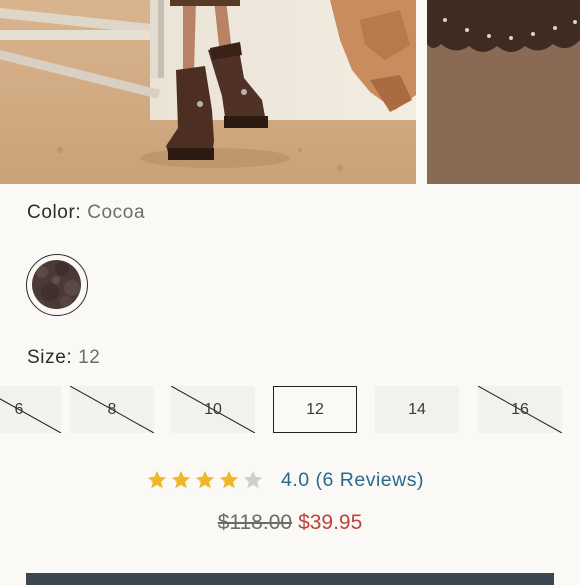  I want to click on color-selector-label: Color: Cocoa, so click(86, 213).